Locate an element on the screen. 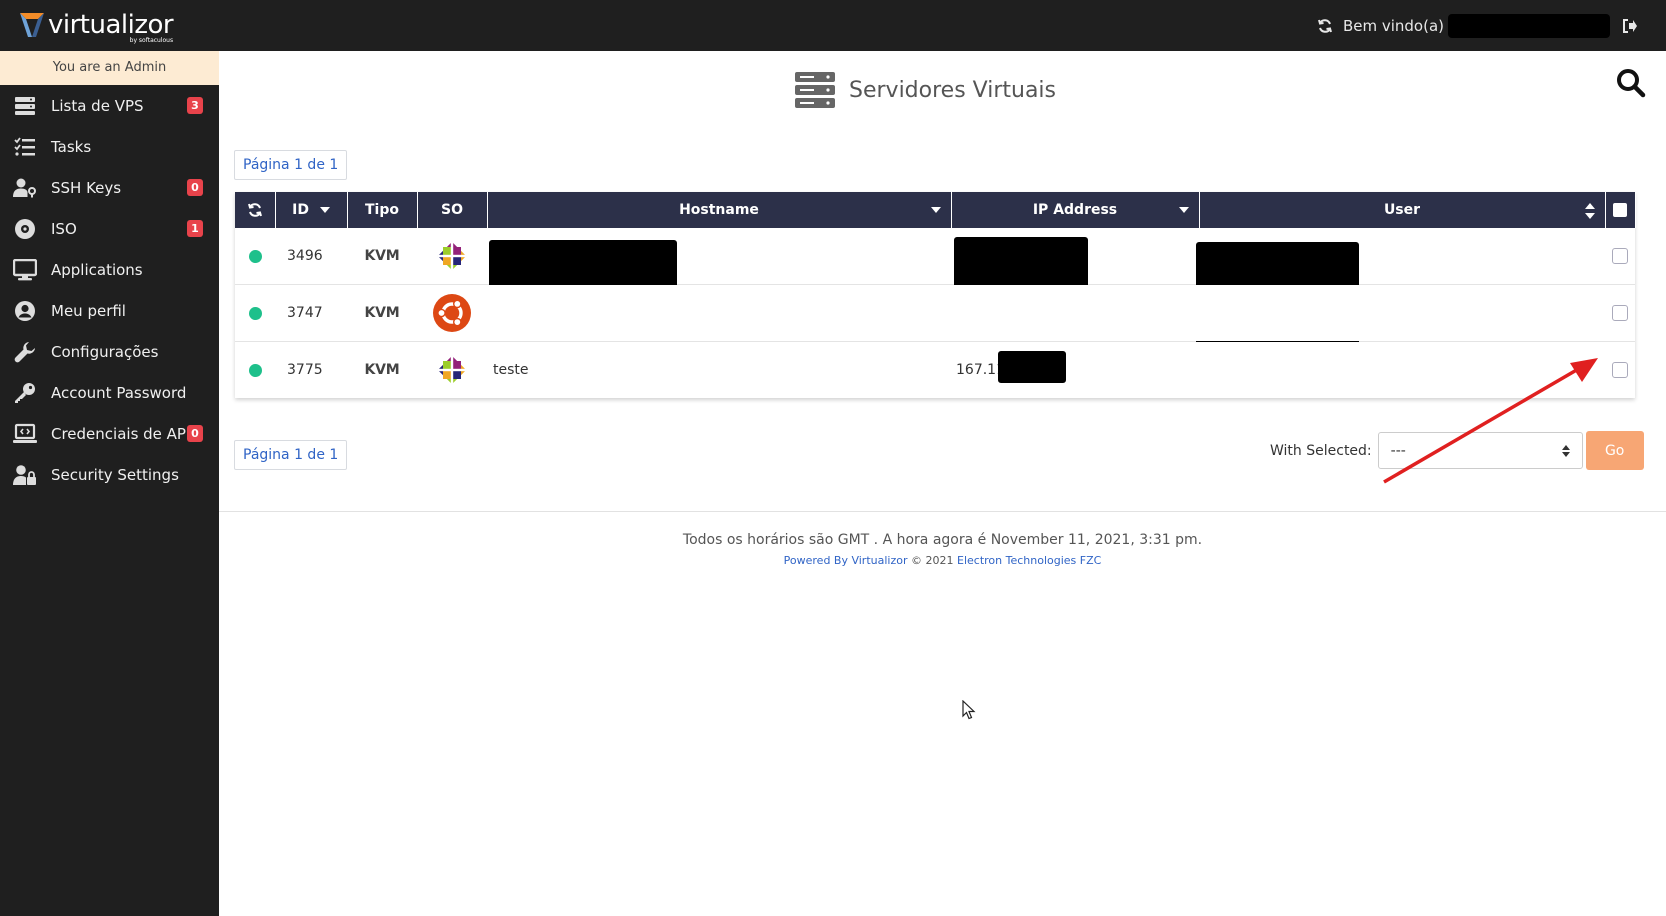  page-header: Servidores Virtuais is located at coordinates (925, 90).